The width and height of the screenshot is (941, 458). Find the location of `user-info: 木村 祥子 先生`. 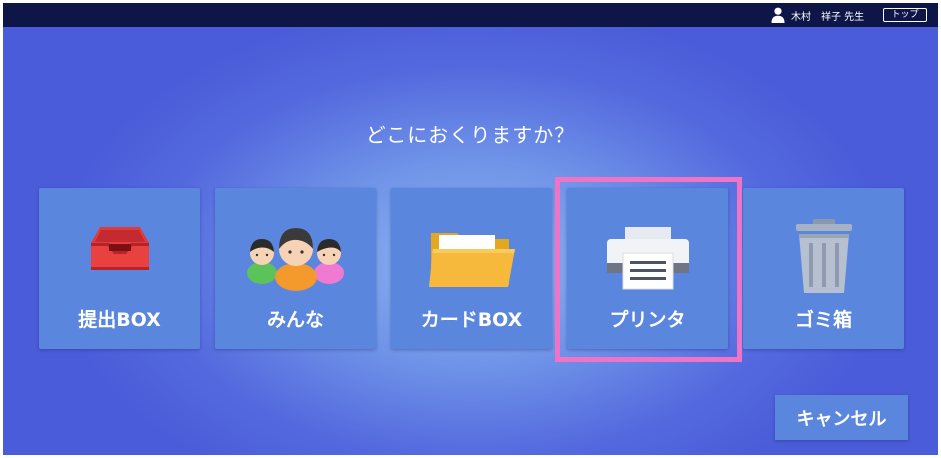

user-info: 木村 祥子 先生 is located at coordinates (817, 15).